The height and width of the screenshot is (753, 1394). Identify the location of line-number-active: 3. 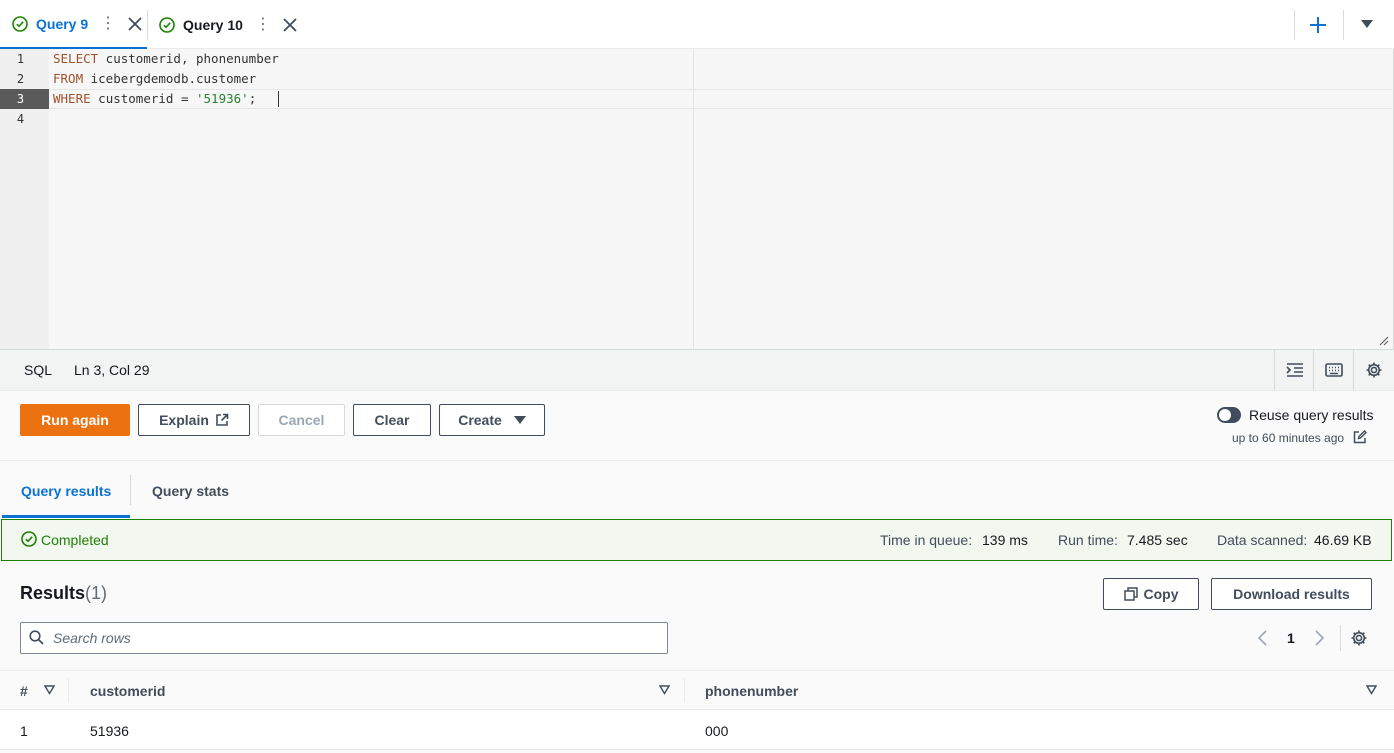
(24, 99).